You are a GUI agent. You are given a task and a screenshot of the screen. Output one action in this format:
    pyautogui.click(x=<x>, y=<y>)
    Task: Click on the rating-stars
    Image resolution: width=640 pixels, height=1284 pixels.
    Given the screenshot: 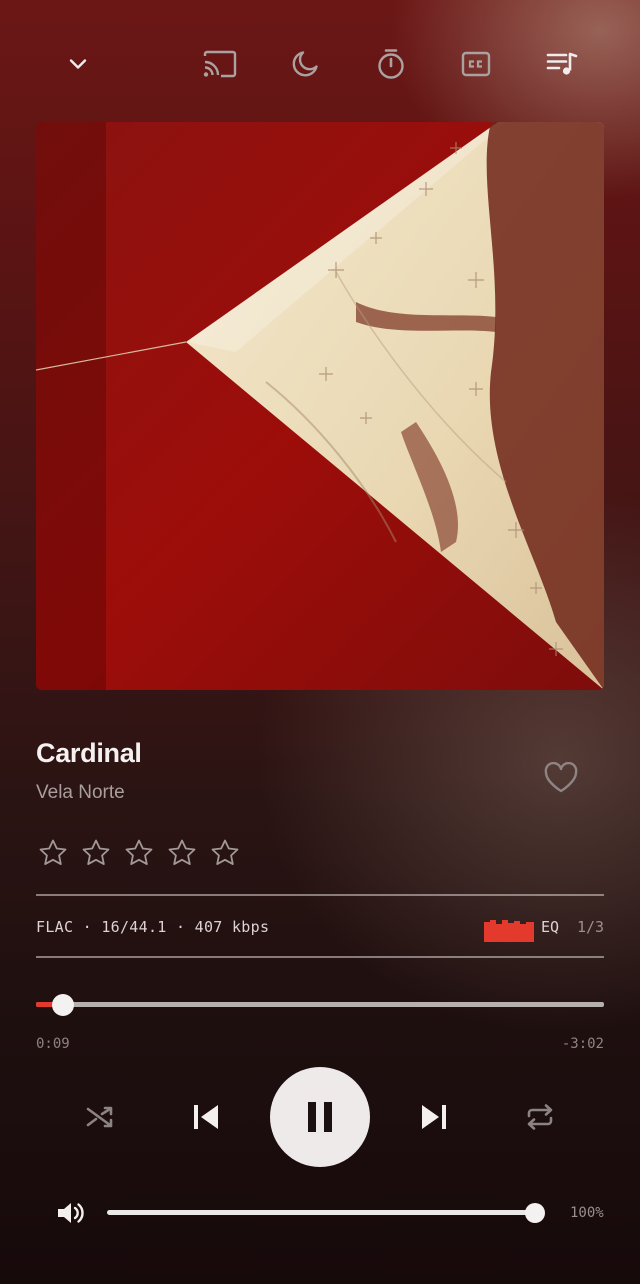 What is the action you would take?
    pyautogui.click(x=139, y=853)
    